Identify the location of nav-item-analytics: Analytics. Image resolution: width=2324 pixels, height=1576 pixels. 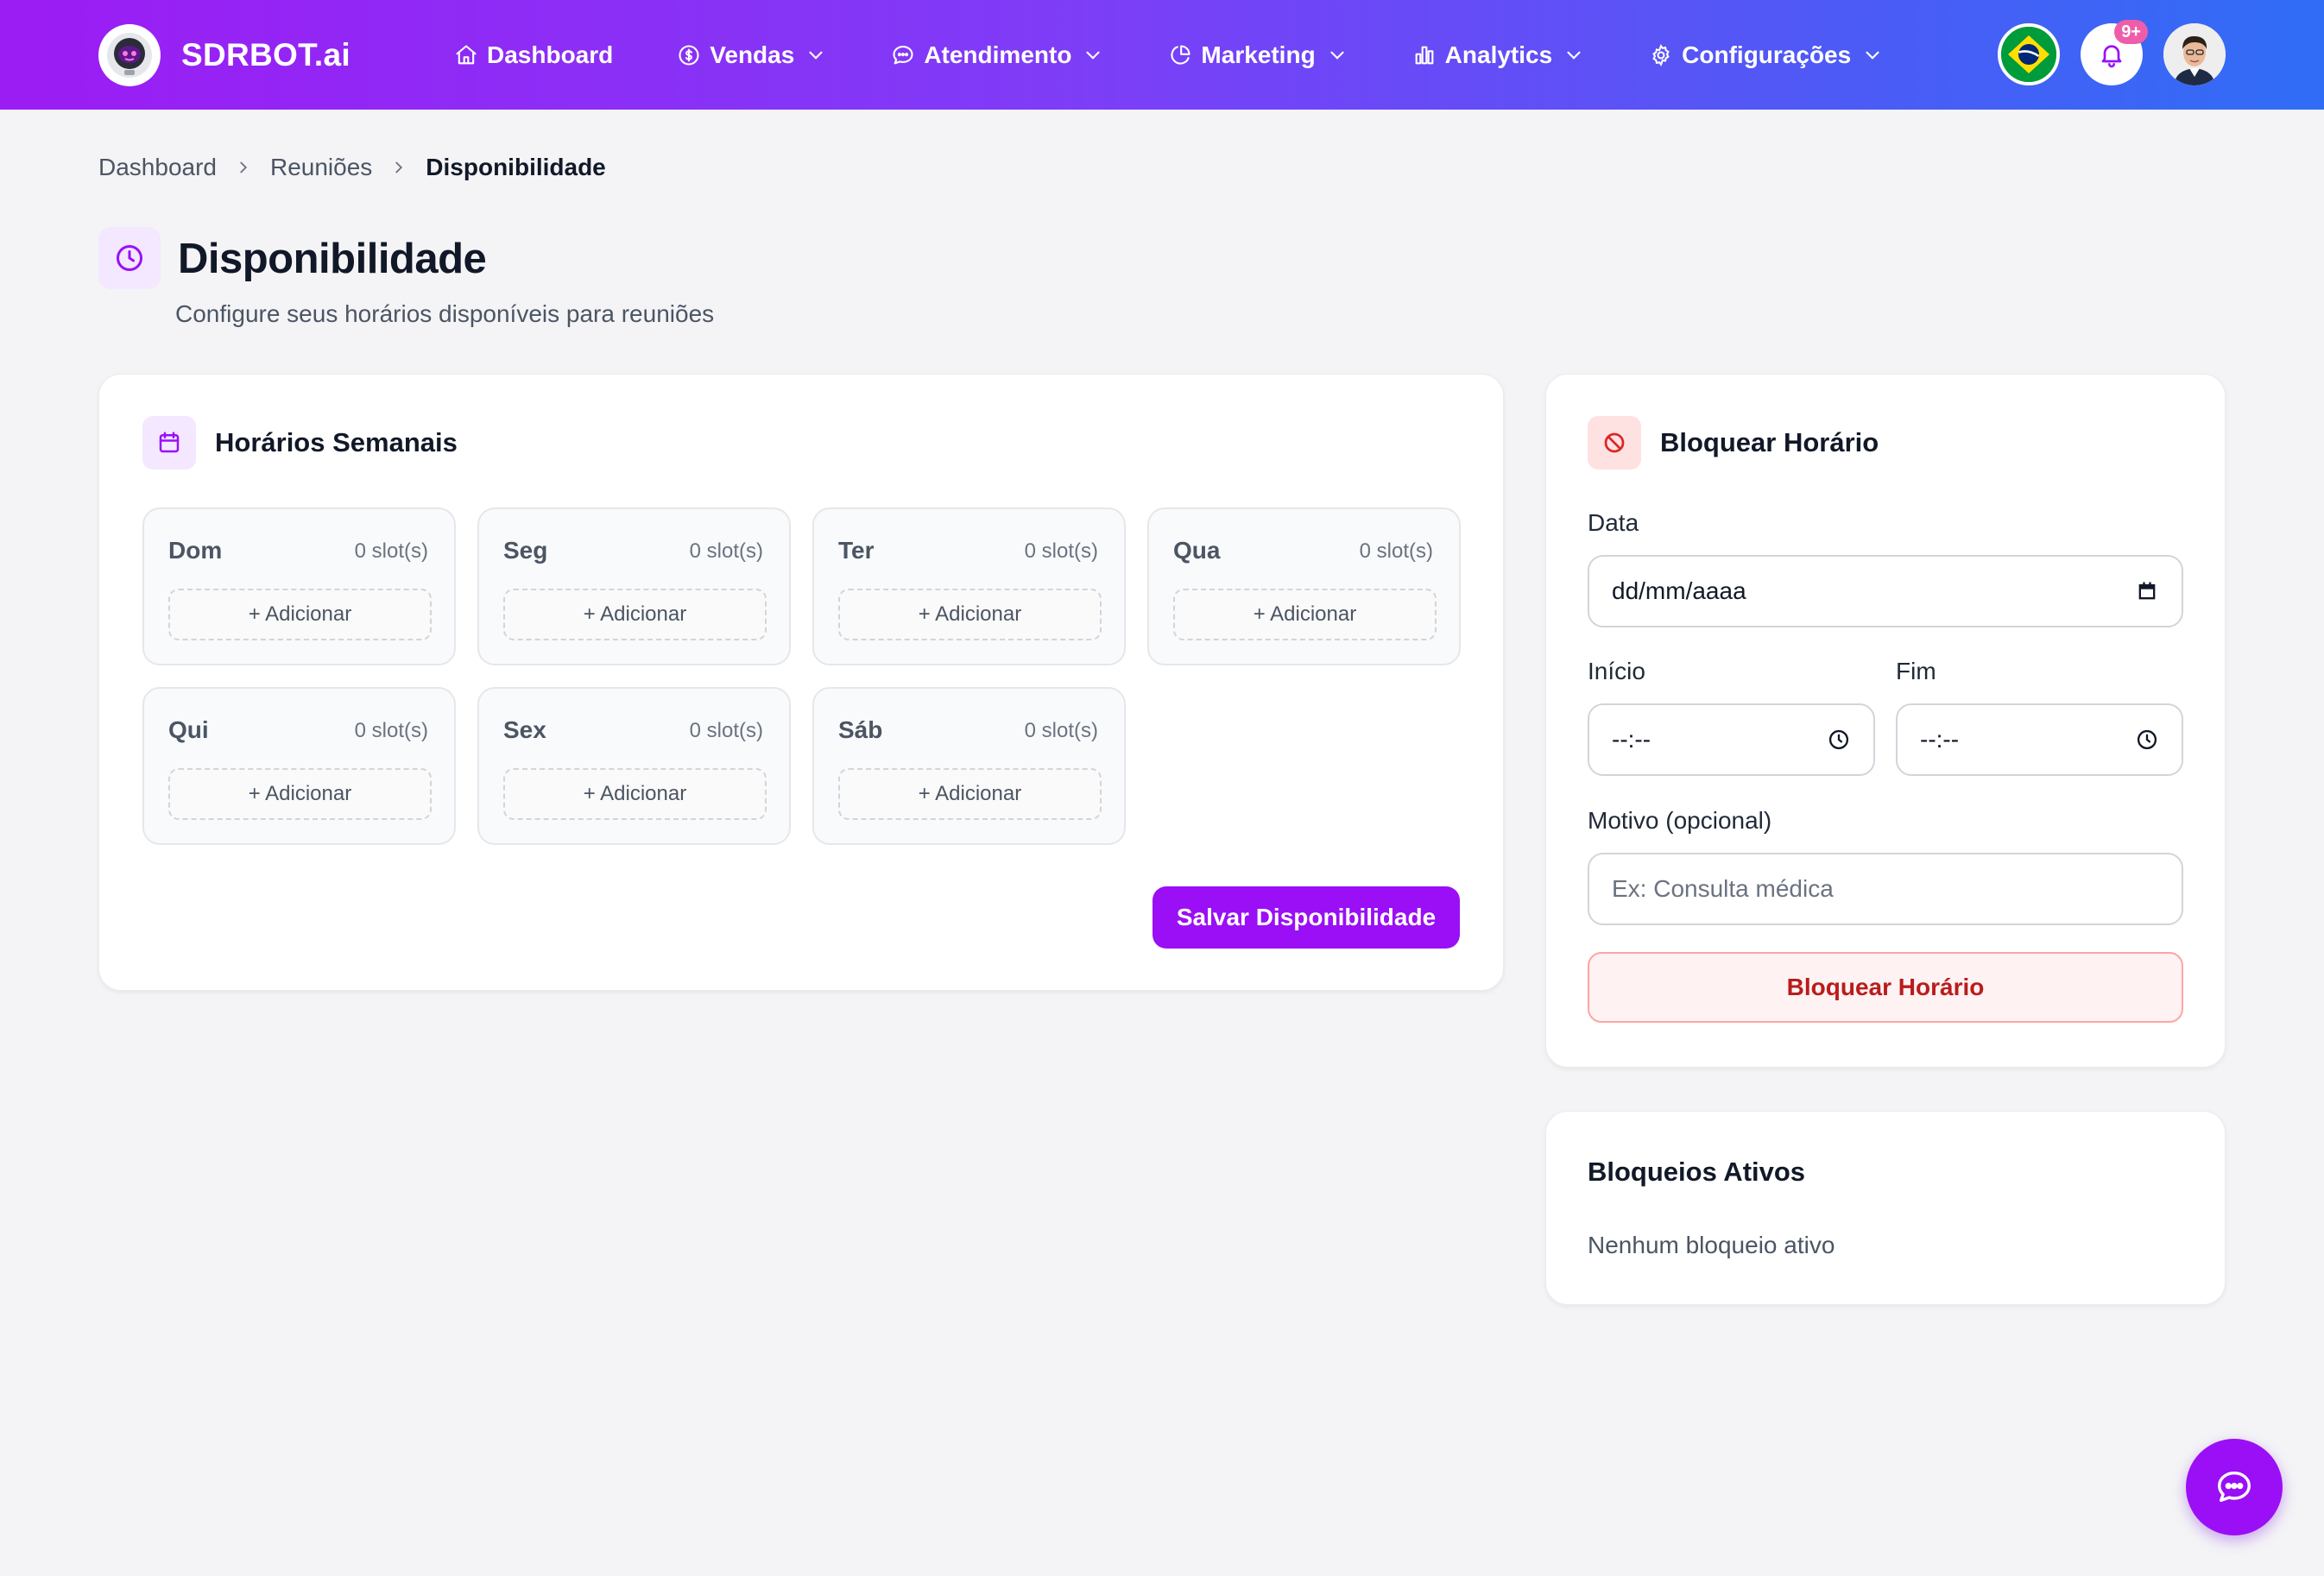
(1499, 55).